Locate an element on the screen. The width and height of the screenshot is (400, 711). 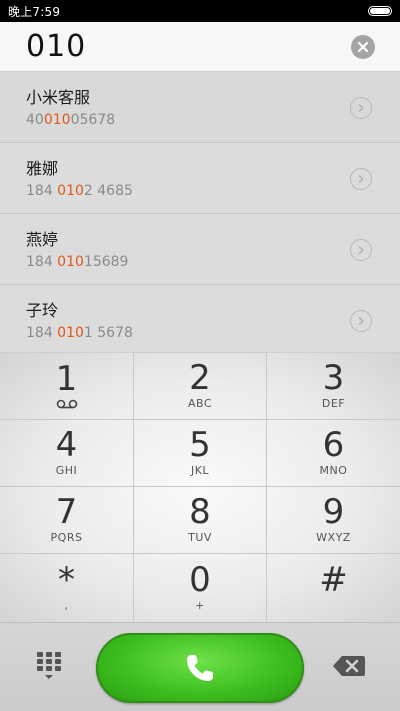
number-part: 1 5678 is located at coordinates (108, 333).